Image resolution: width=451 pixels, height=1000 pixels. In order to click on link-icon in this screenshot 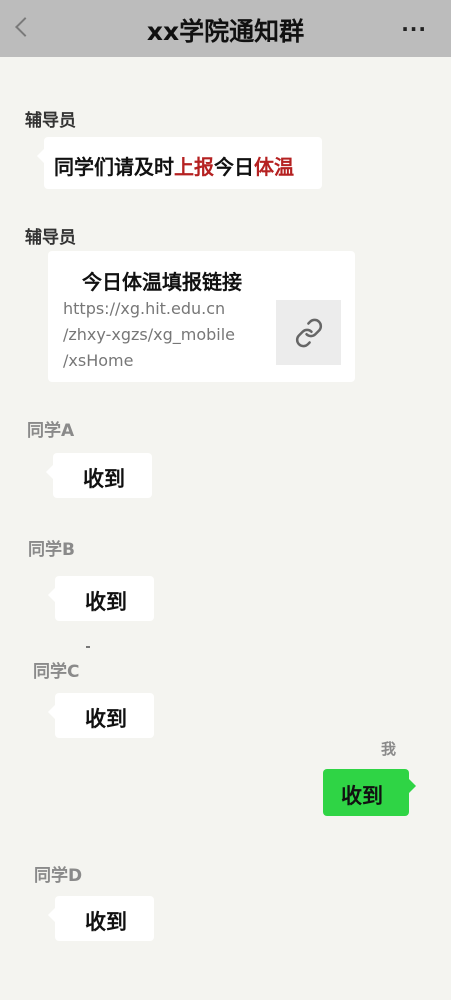, I will do `click(309, 333)`.